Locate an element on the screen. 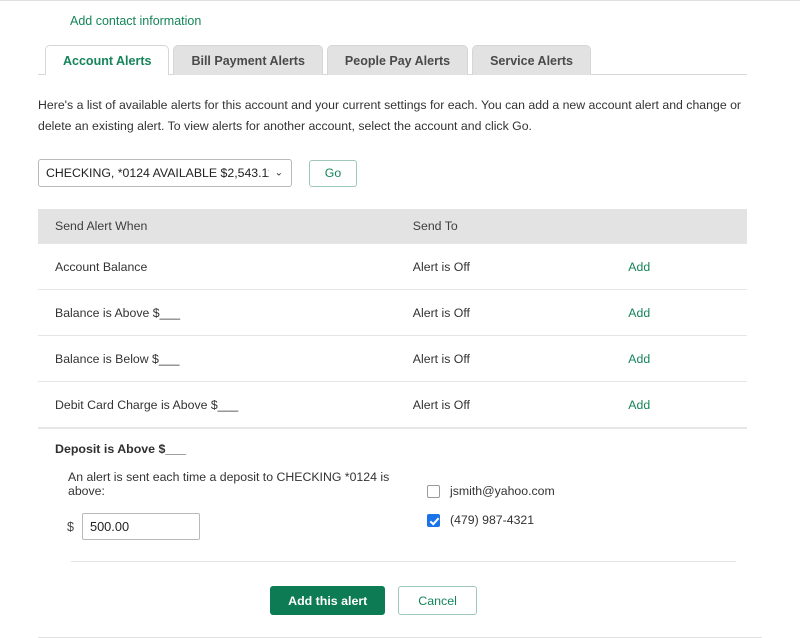  recipient-row-email: jsmith@yahoo.com is located at coordinates (491, 491).